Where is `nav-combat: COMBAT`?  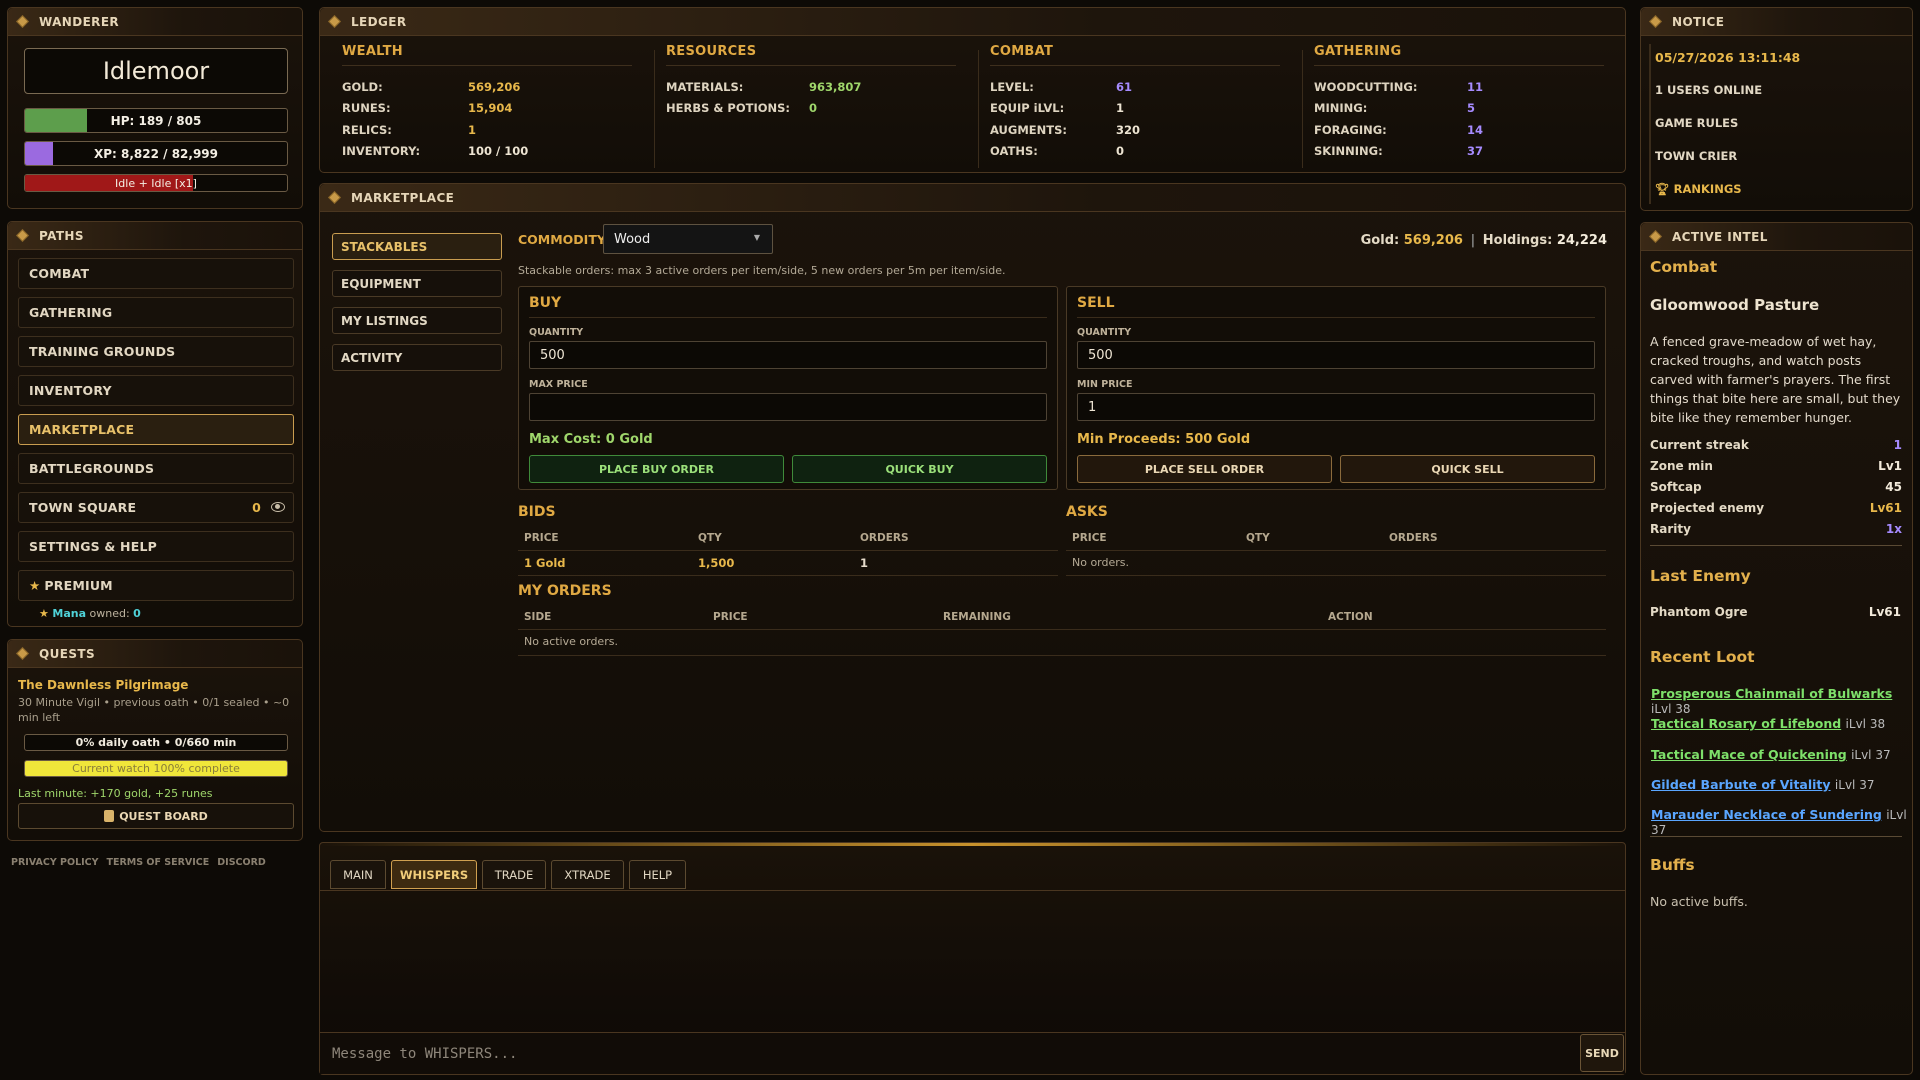
nav-combat: COMBAT is located at coordinates (156, 273).